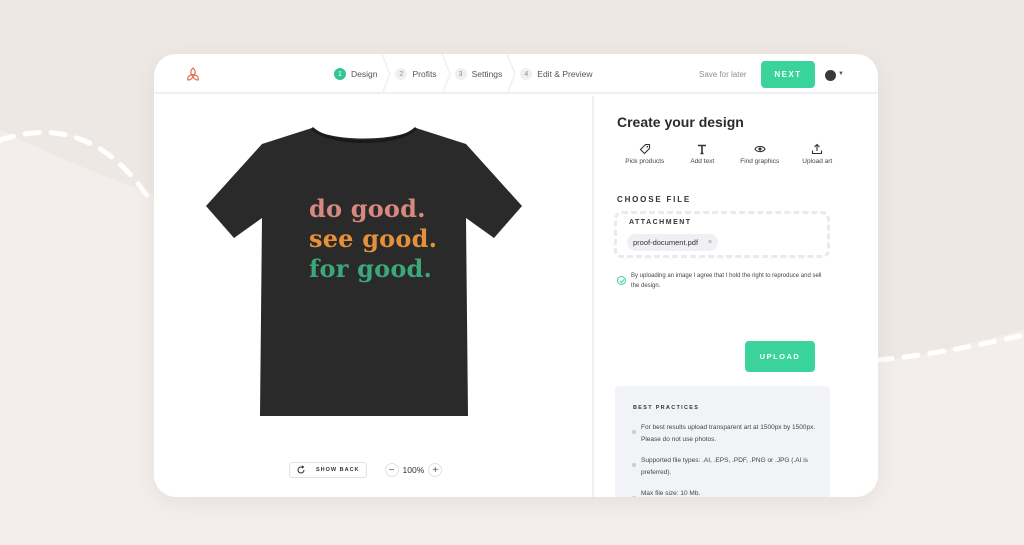 This screenshot has width=1024, height=545. Describe the element at coordinates (413, 470) in the screenshot. I see `zoom-level: 100%` at that location.